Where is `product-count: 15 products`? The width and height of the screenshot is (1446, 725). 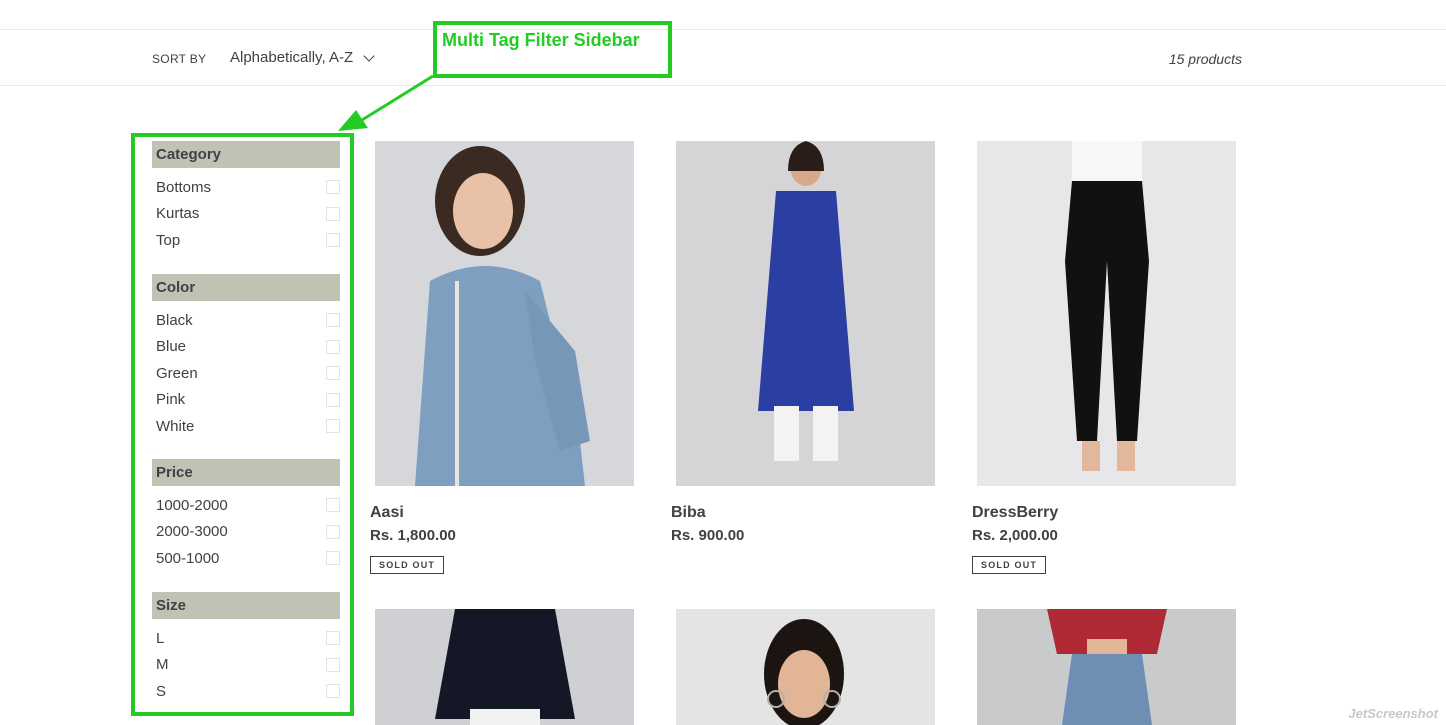
product-count: 15 products is located at coordinates (1205, 59).